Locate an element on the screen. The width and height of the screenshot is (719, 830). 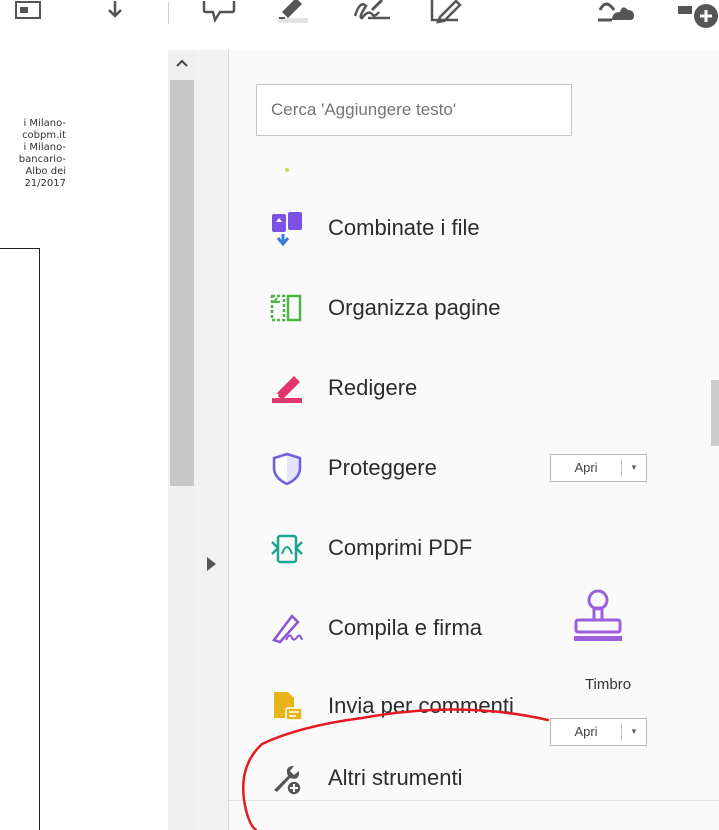
pane-collapse-strip is located at coordinates (212, 440).